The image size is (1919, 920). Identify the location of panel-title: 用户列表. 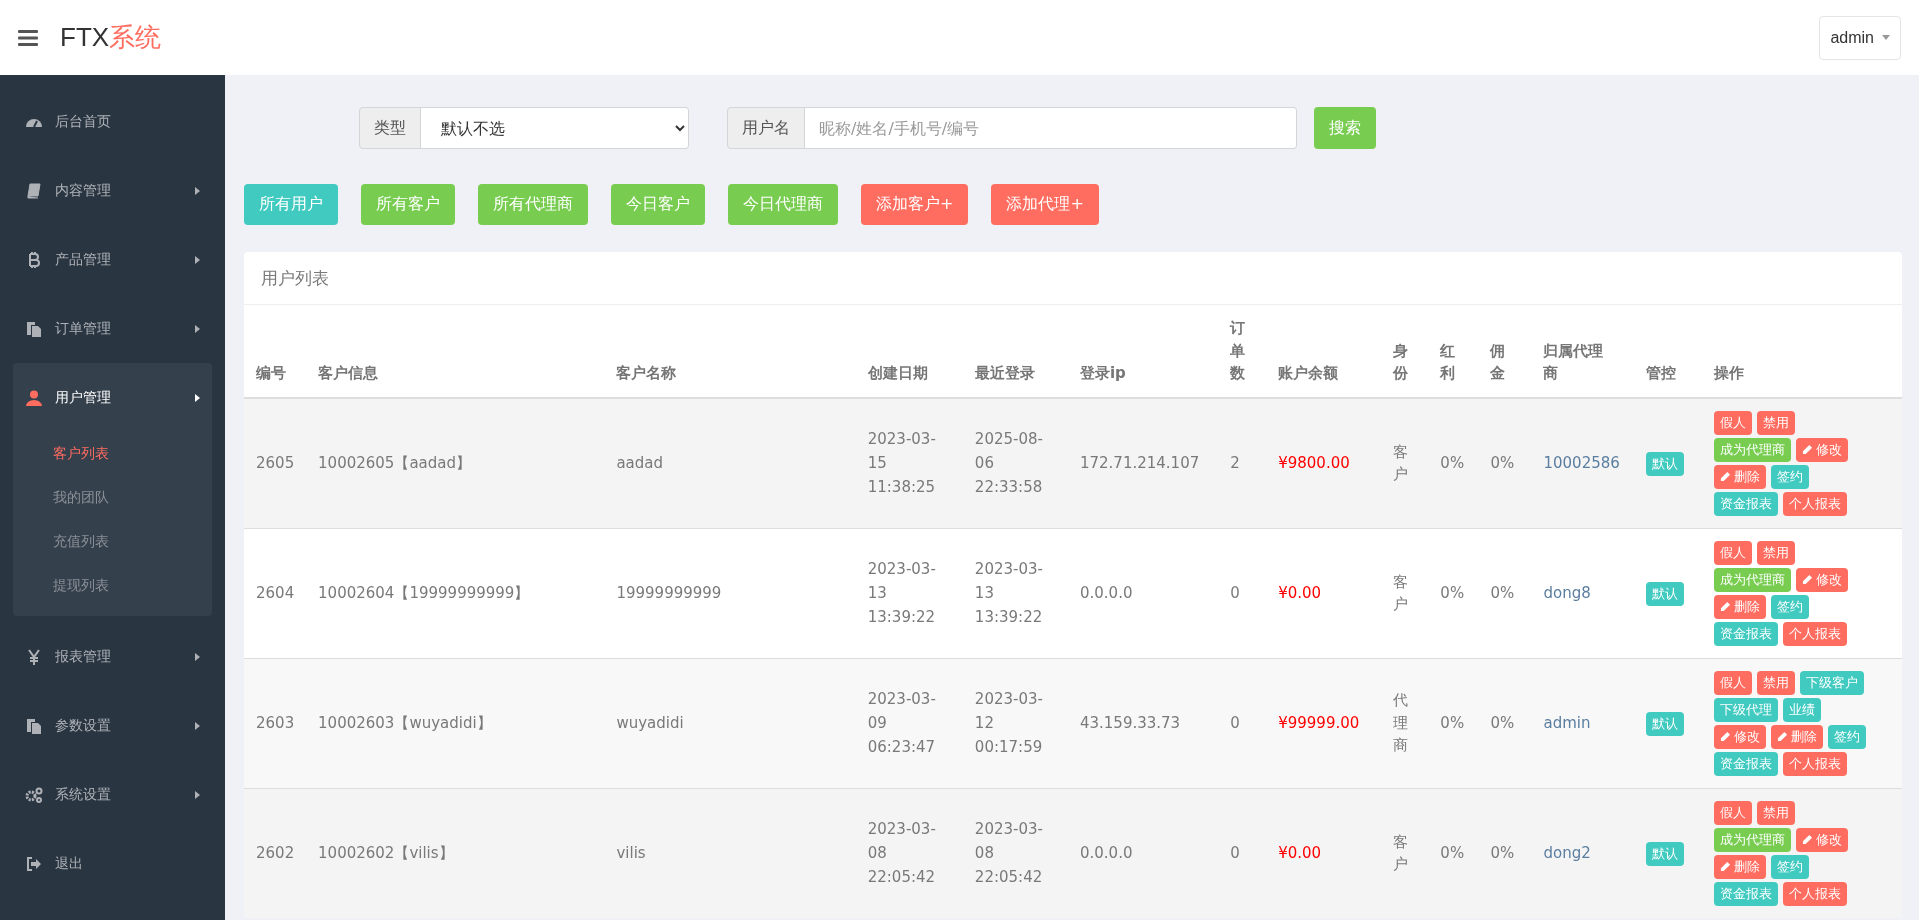
(295, 278).